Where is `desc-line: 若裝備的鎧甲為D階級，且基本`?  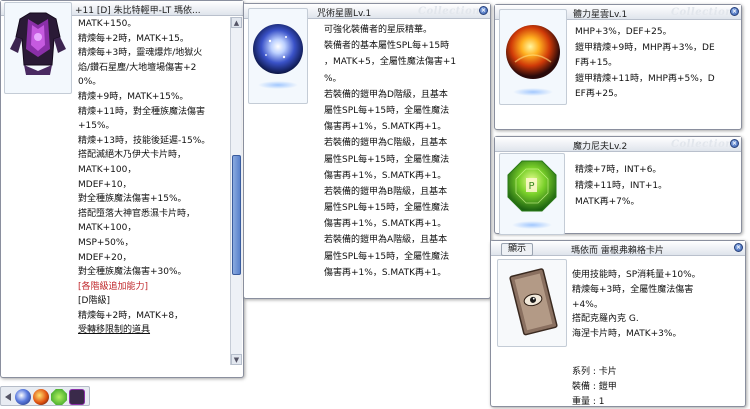 desc-line: 若裝備的鎧甲為D階級，且基本 is located at coordinates (386, 94).